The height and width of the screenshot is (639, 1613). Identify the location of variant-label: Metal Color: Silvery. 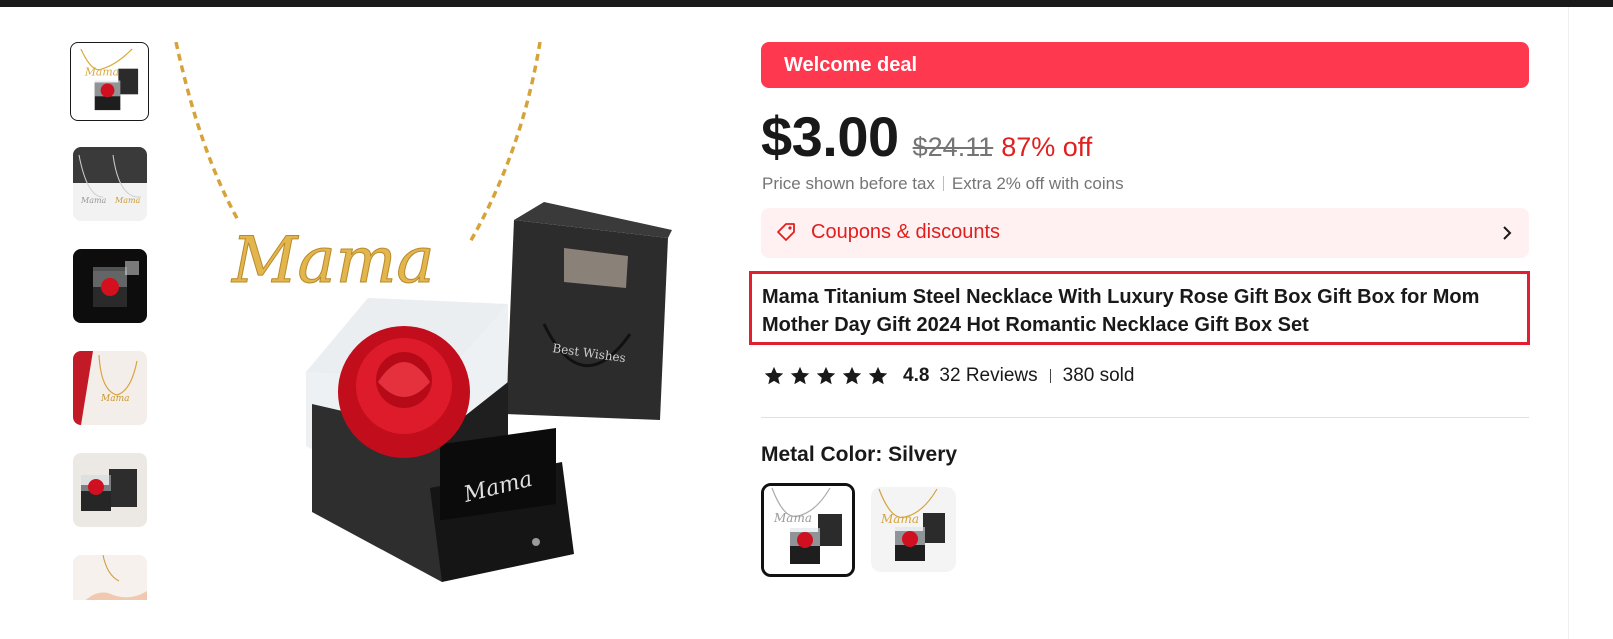
(859, 454).